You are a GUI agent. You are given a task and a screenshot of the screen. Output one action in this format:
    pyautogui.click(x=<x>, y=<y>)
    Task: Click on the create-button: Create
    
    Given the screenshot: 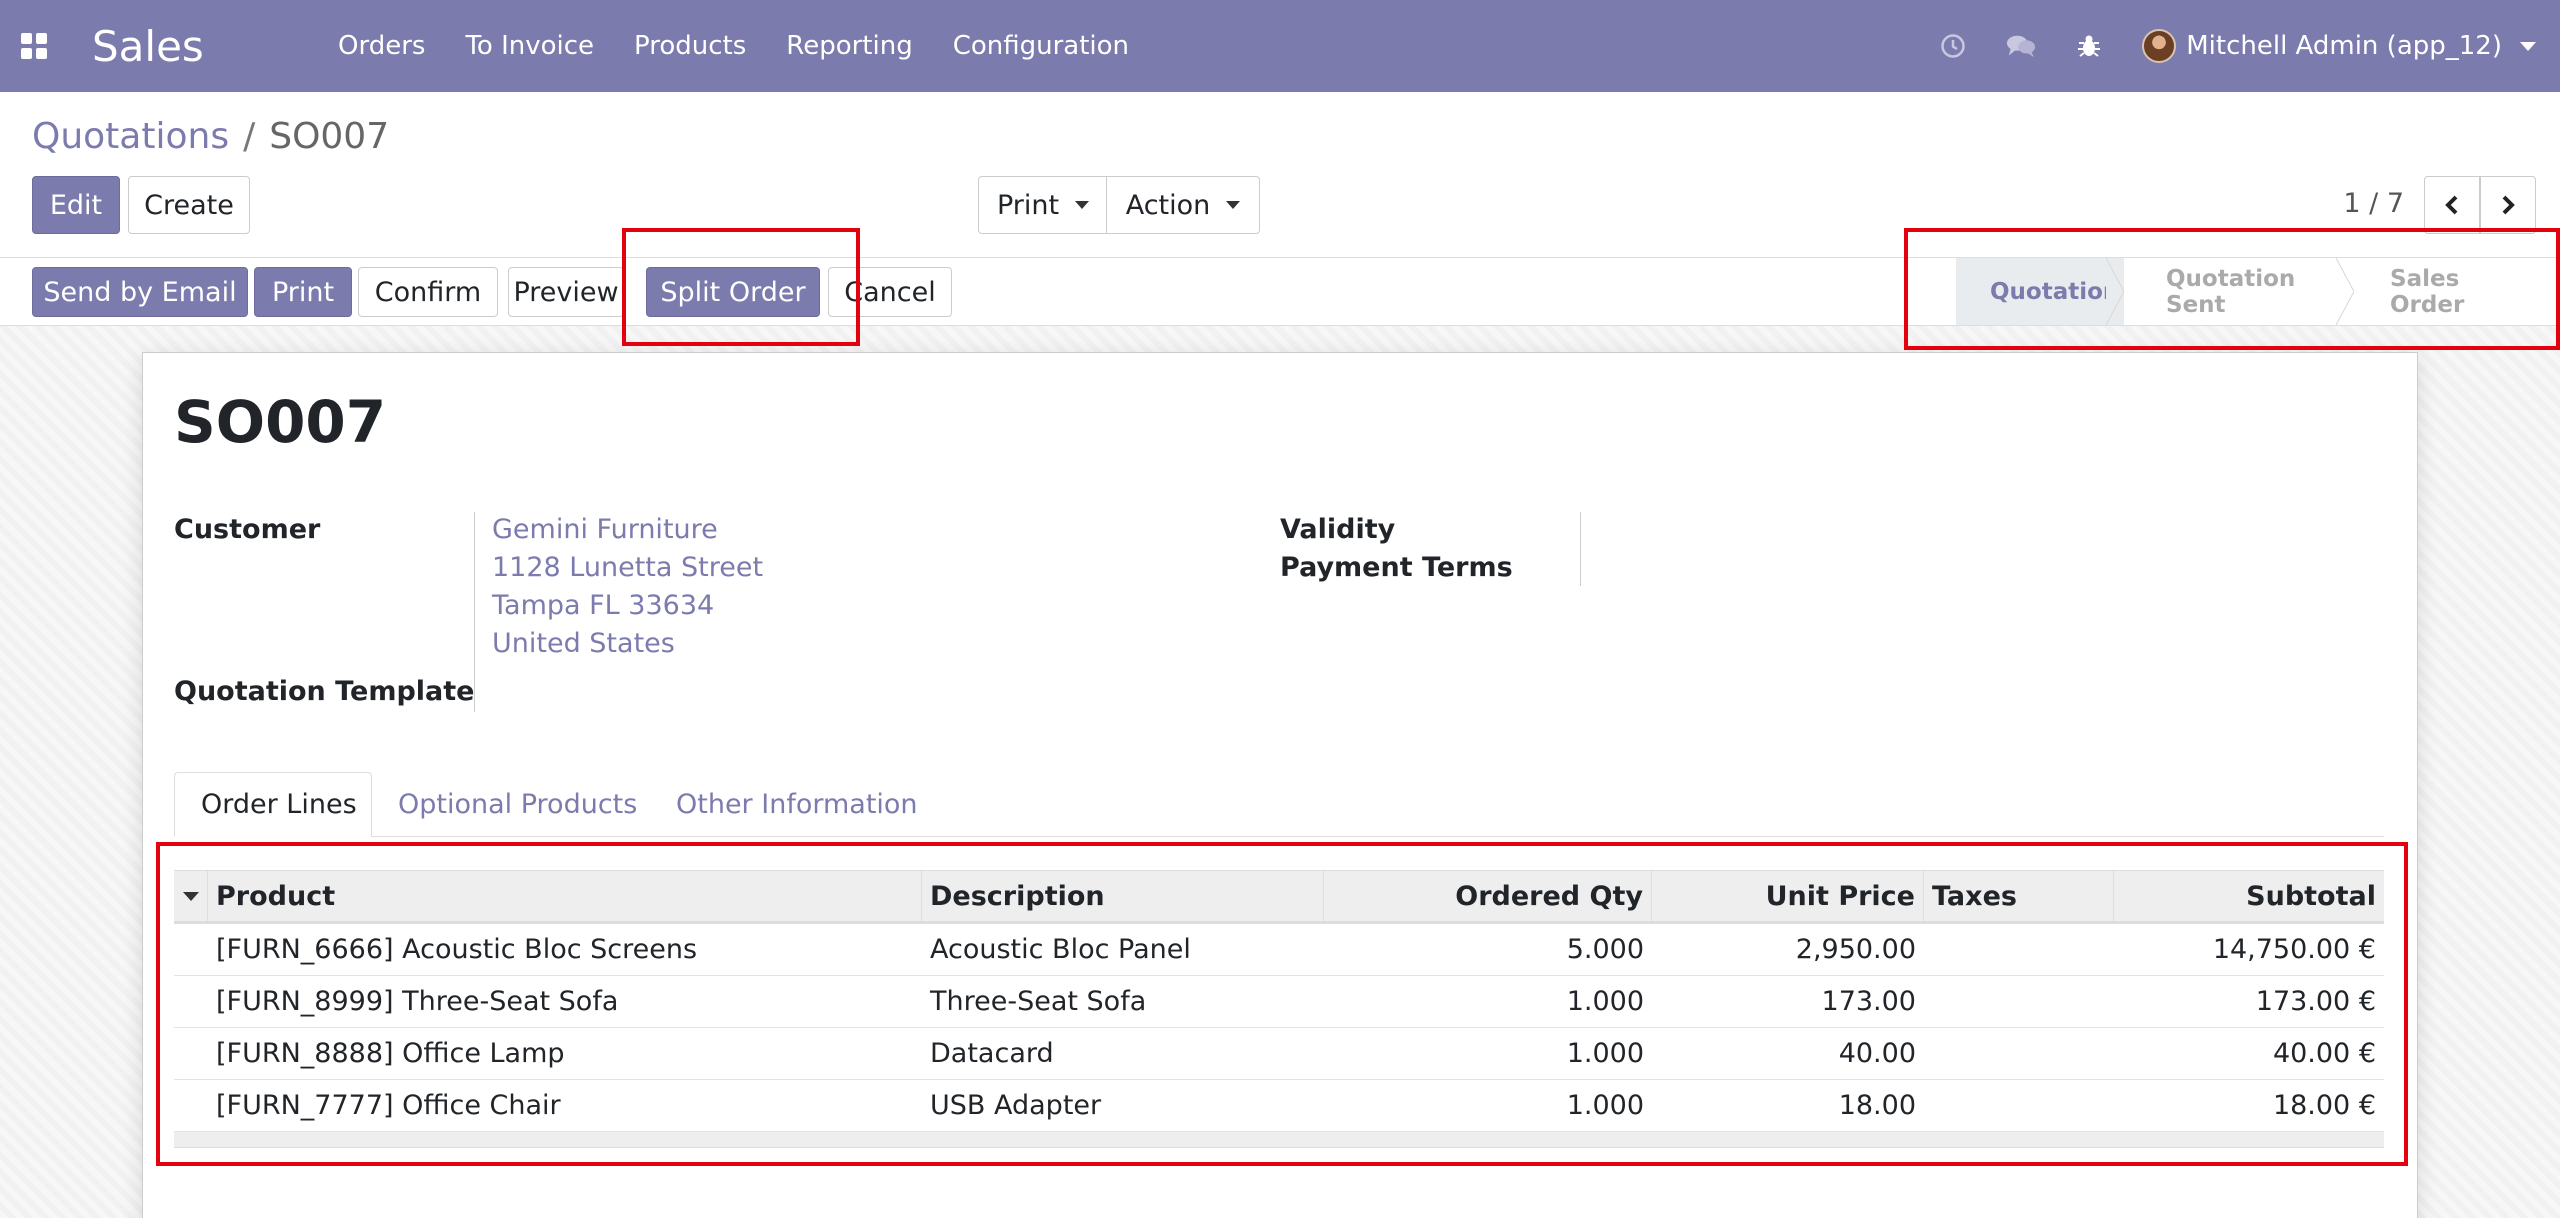 What is the action you would take?
    pyautogui.click(x=189, y=205)
    